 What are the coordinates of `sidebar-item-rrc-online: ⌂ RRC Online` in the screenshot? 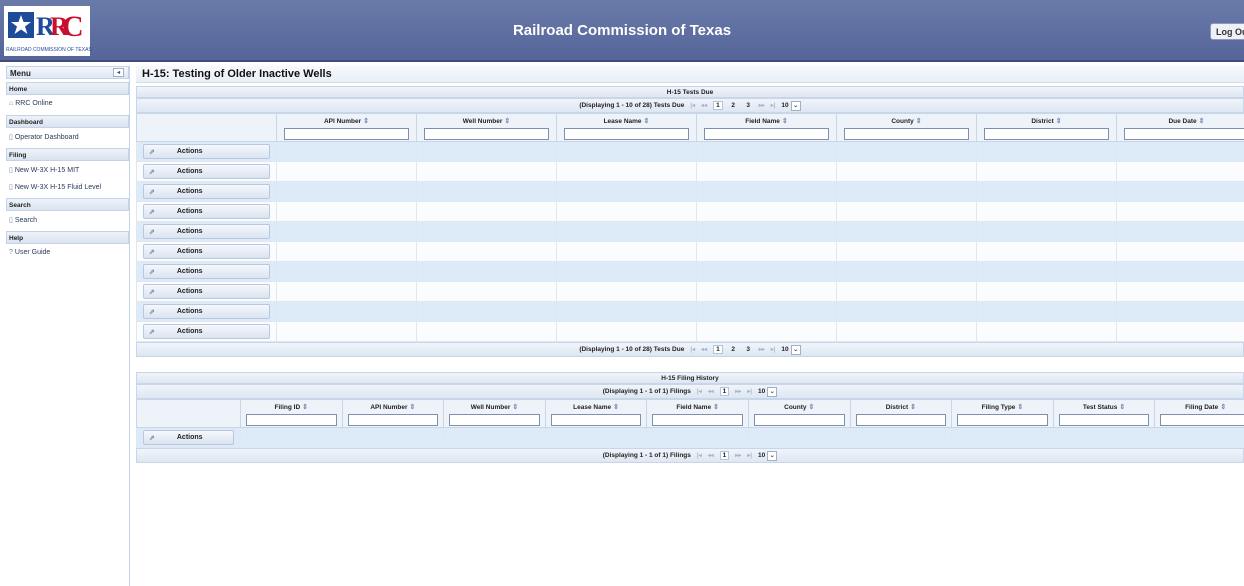 It's located at (67, 103).